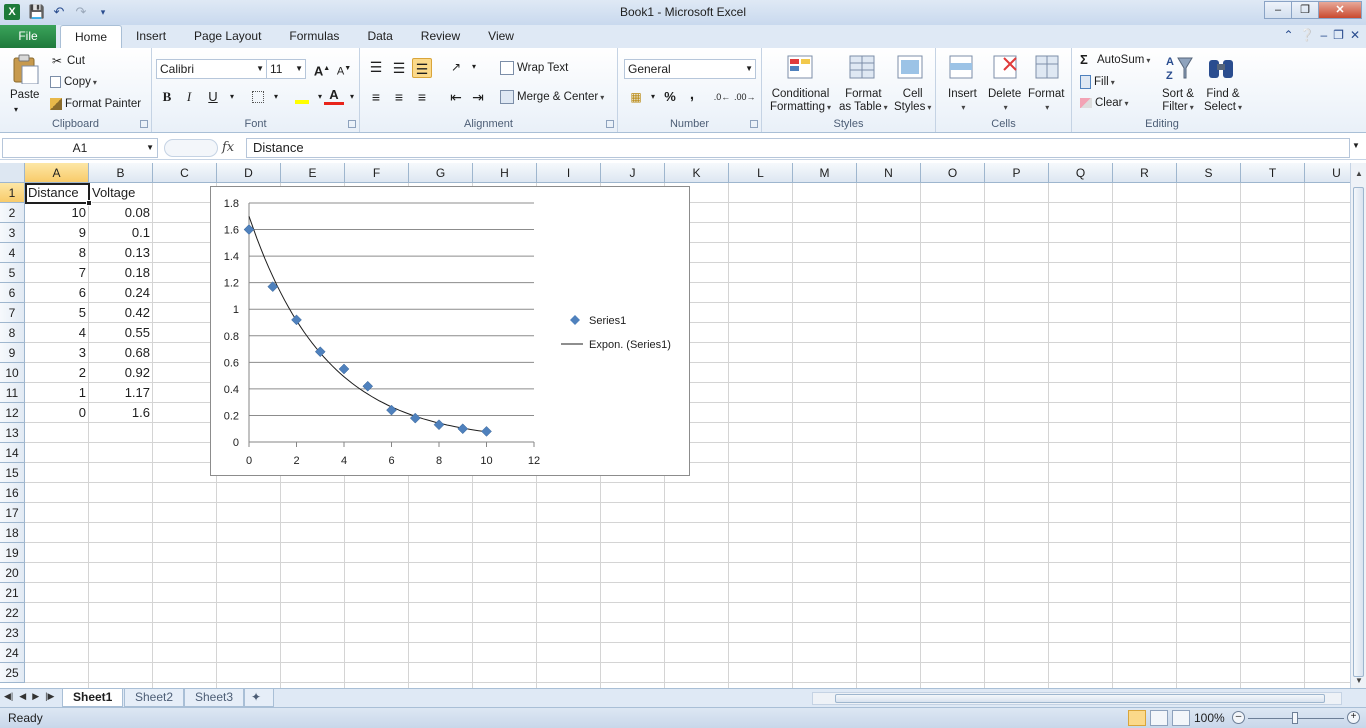 This screenshot has width=1366, height=728. What do you see at coordinates (322, 69) in the screenshot?
I see `increase-font-icon: A▲` at bounding box center [322, 69].